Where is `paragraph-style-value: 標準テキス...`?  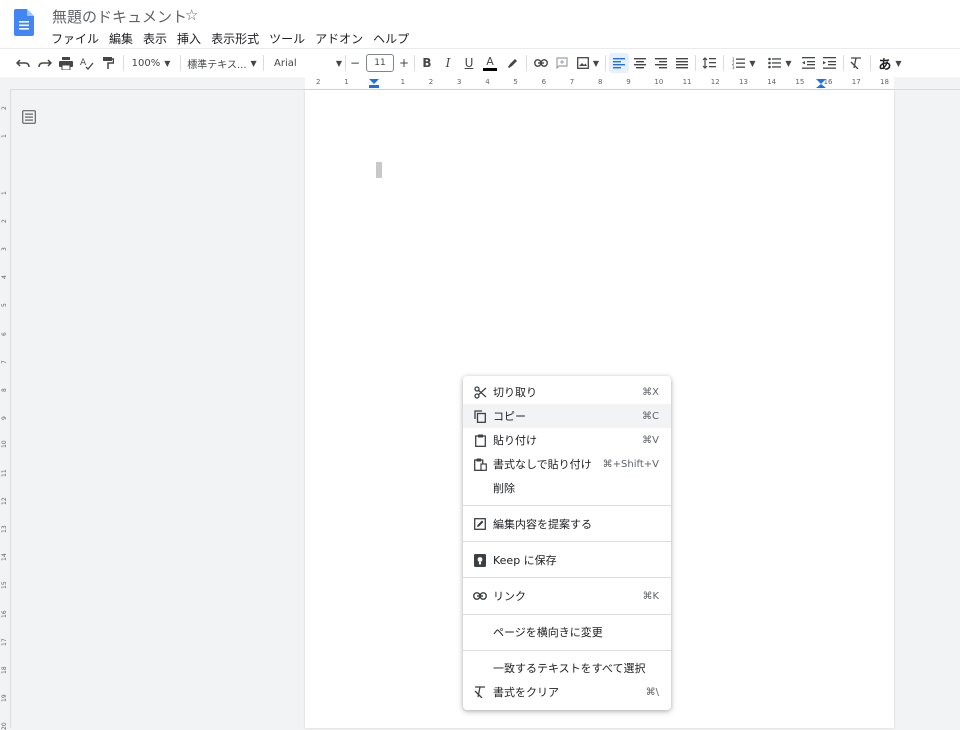 paragraph-style-value: 標準テキス... is located at coordinates (217, 65).